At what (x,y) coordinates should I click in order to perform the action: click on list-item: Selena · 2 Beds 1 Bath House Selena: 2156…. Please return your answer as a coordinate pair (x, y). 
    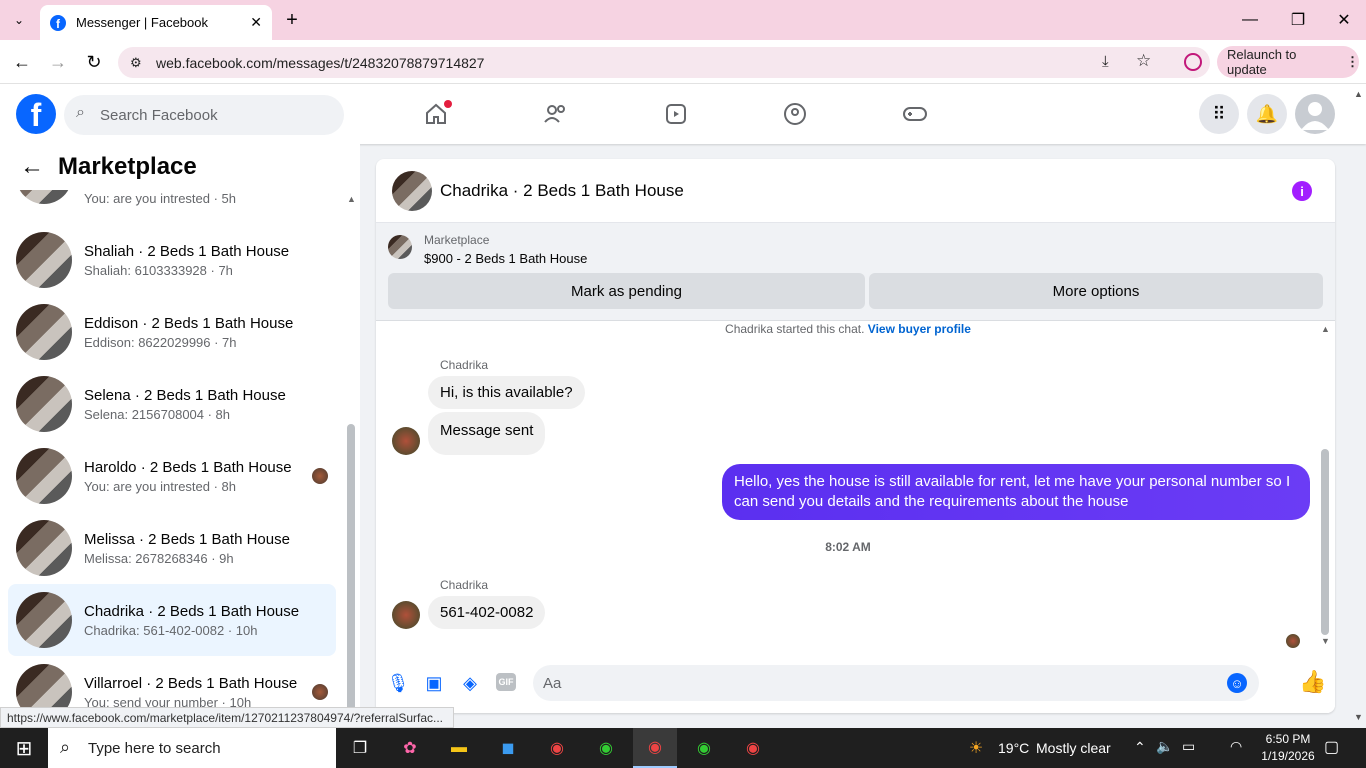
    Looking at the image, I should click on (172, 404).